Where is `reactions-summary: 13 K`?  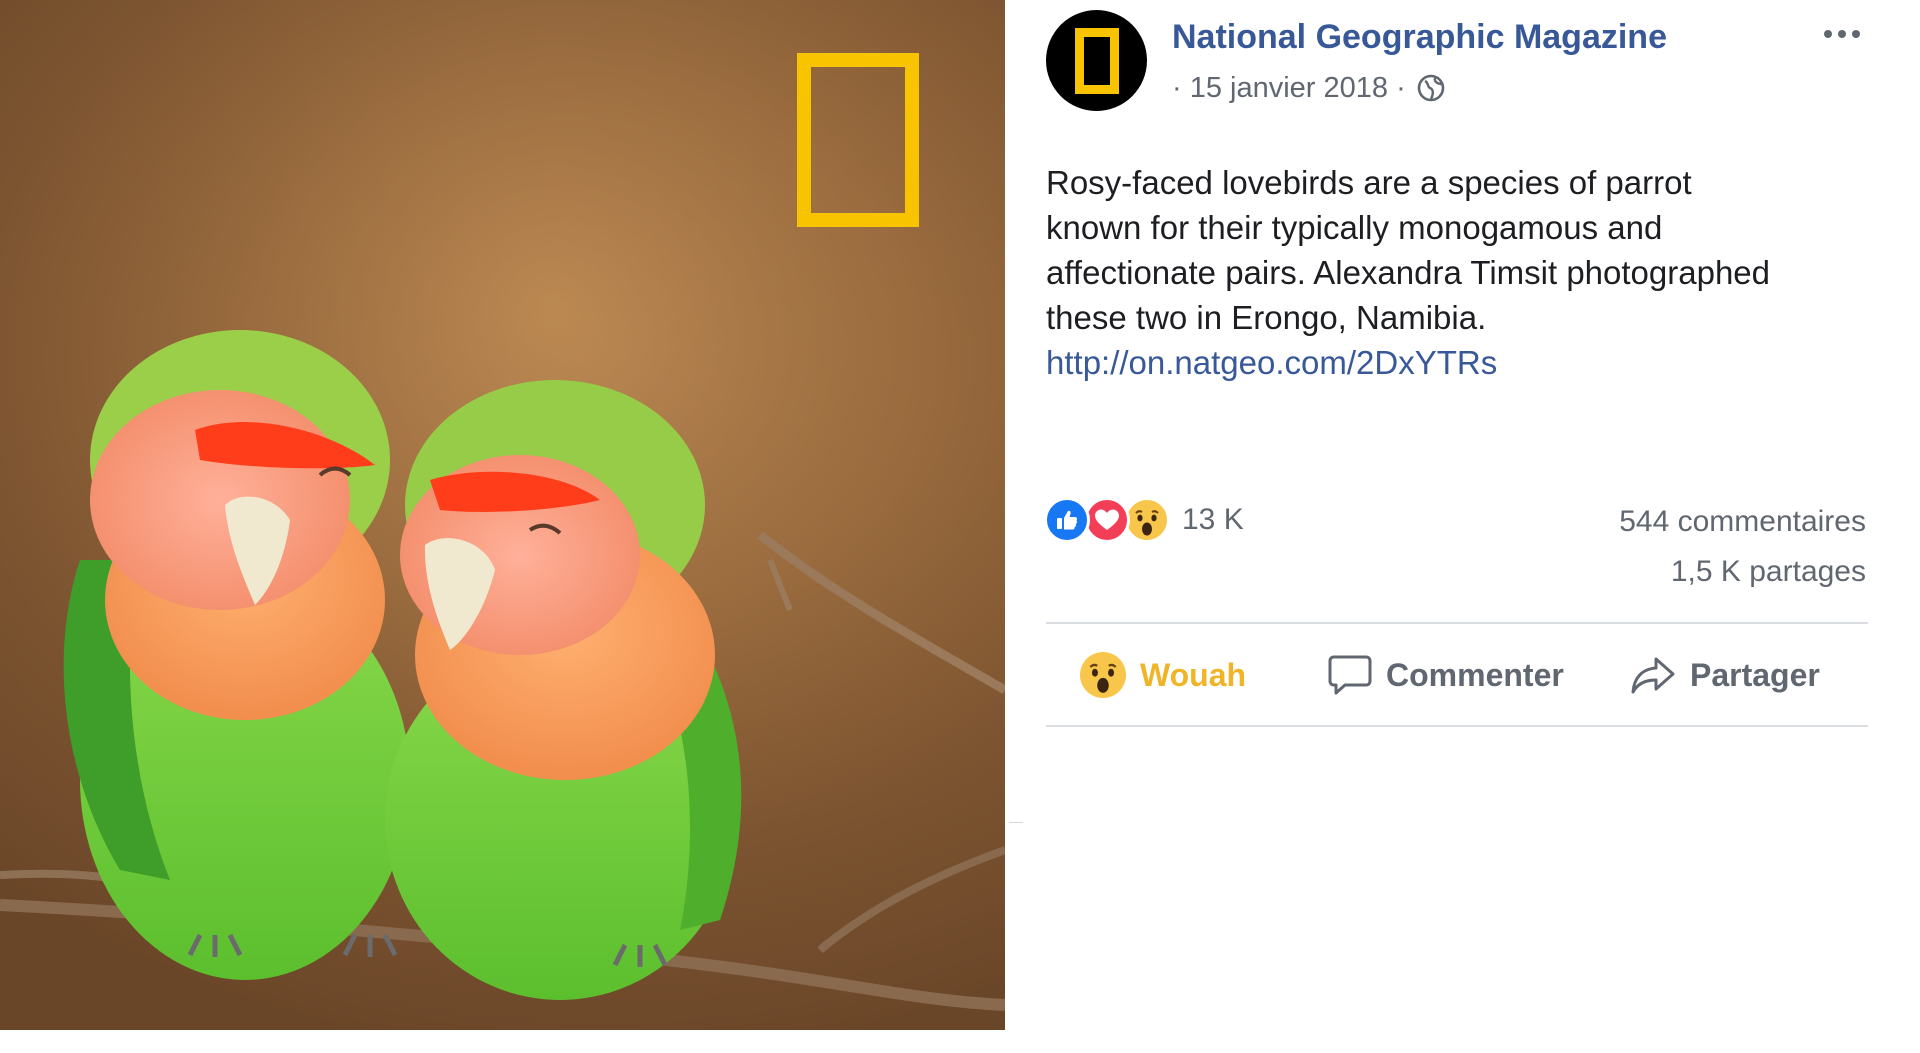 reactions-summary: 13 K is located at coordinates (1144, 520).